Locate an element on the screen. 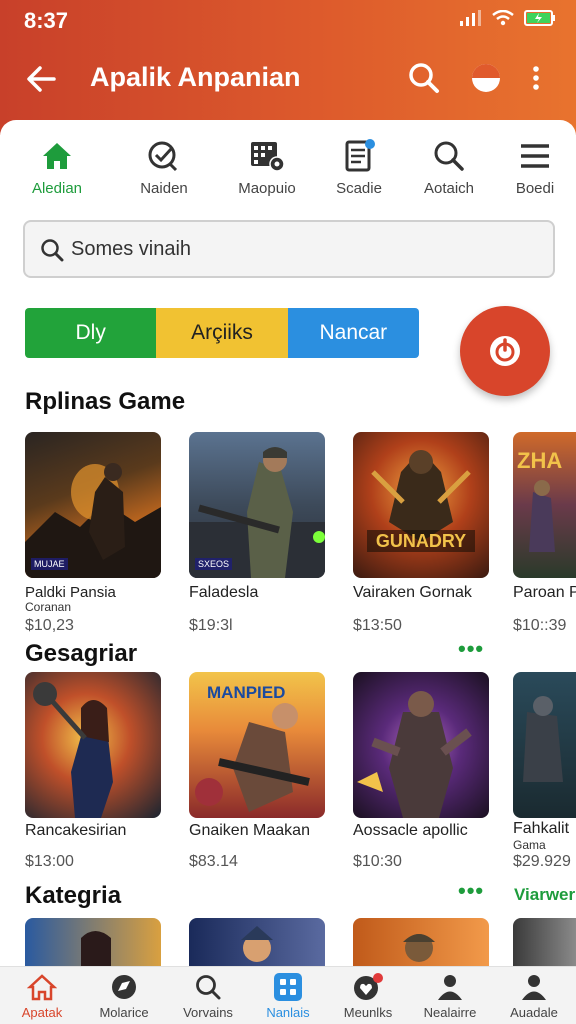  section-title-kategria: Kategria is located at coordinates (73, 895).